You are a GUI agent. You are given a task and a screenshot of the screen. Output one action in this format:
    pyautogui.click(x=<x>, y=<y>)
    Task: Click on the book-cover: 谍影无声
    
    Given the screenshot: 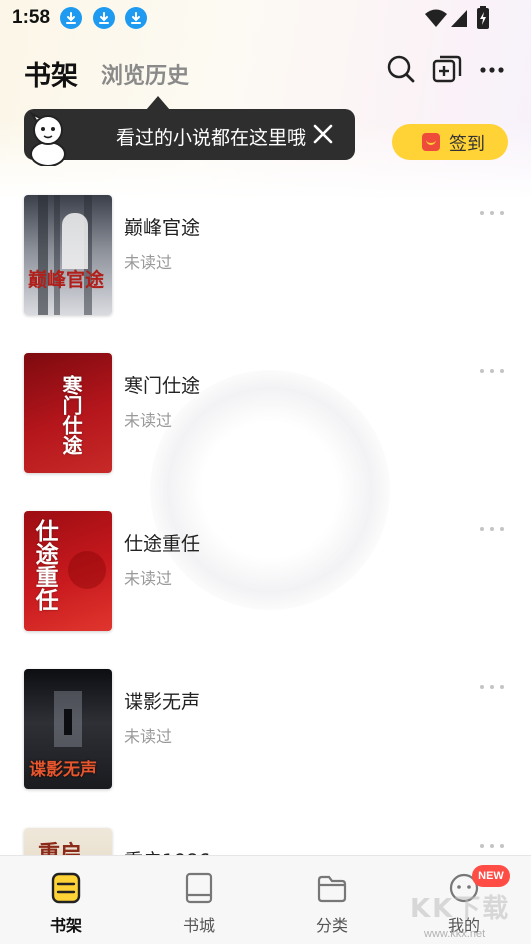 What is the action you would take?
    pyautogui.click(x=68, y=729)
    